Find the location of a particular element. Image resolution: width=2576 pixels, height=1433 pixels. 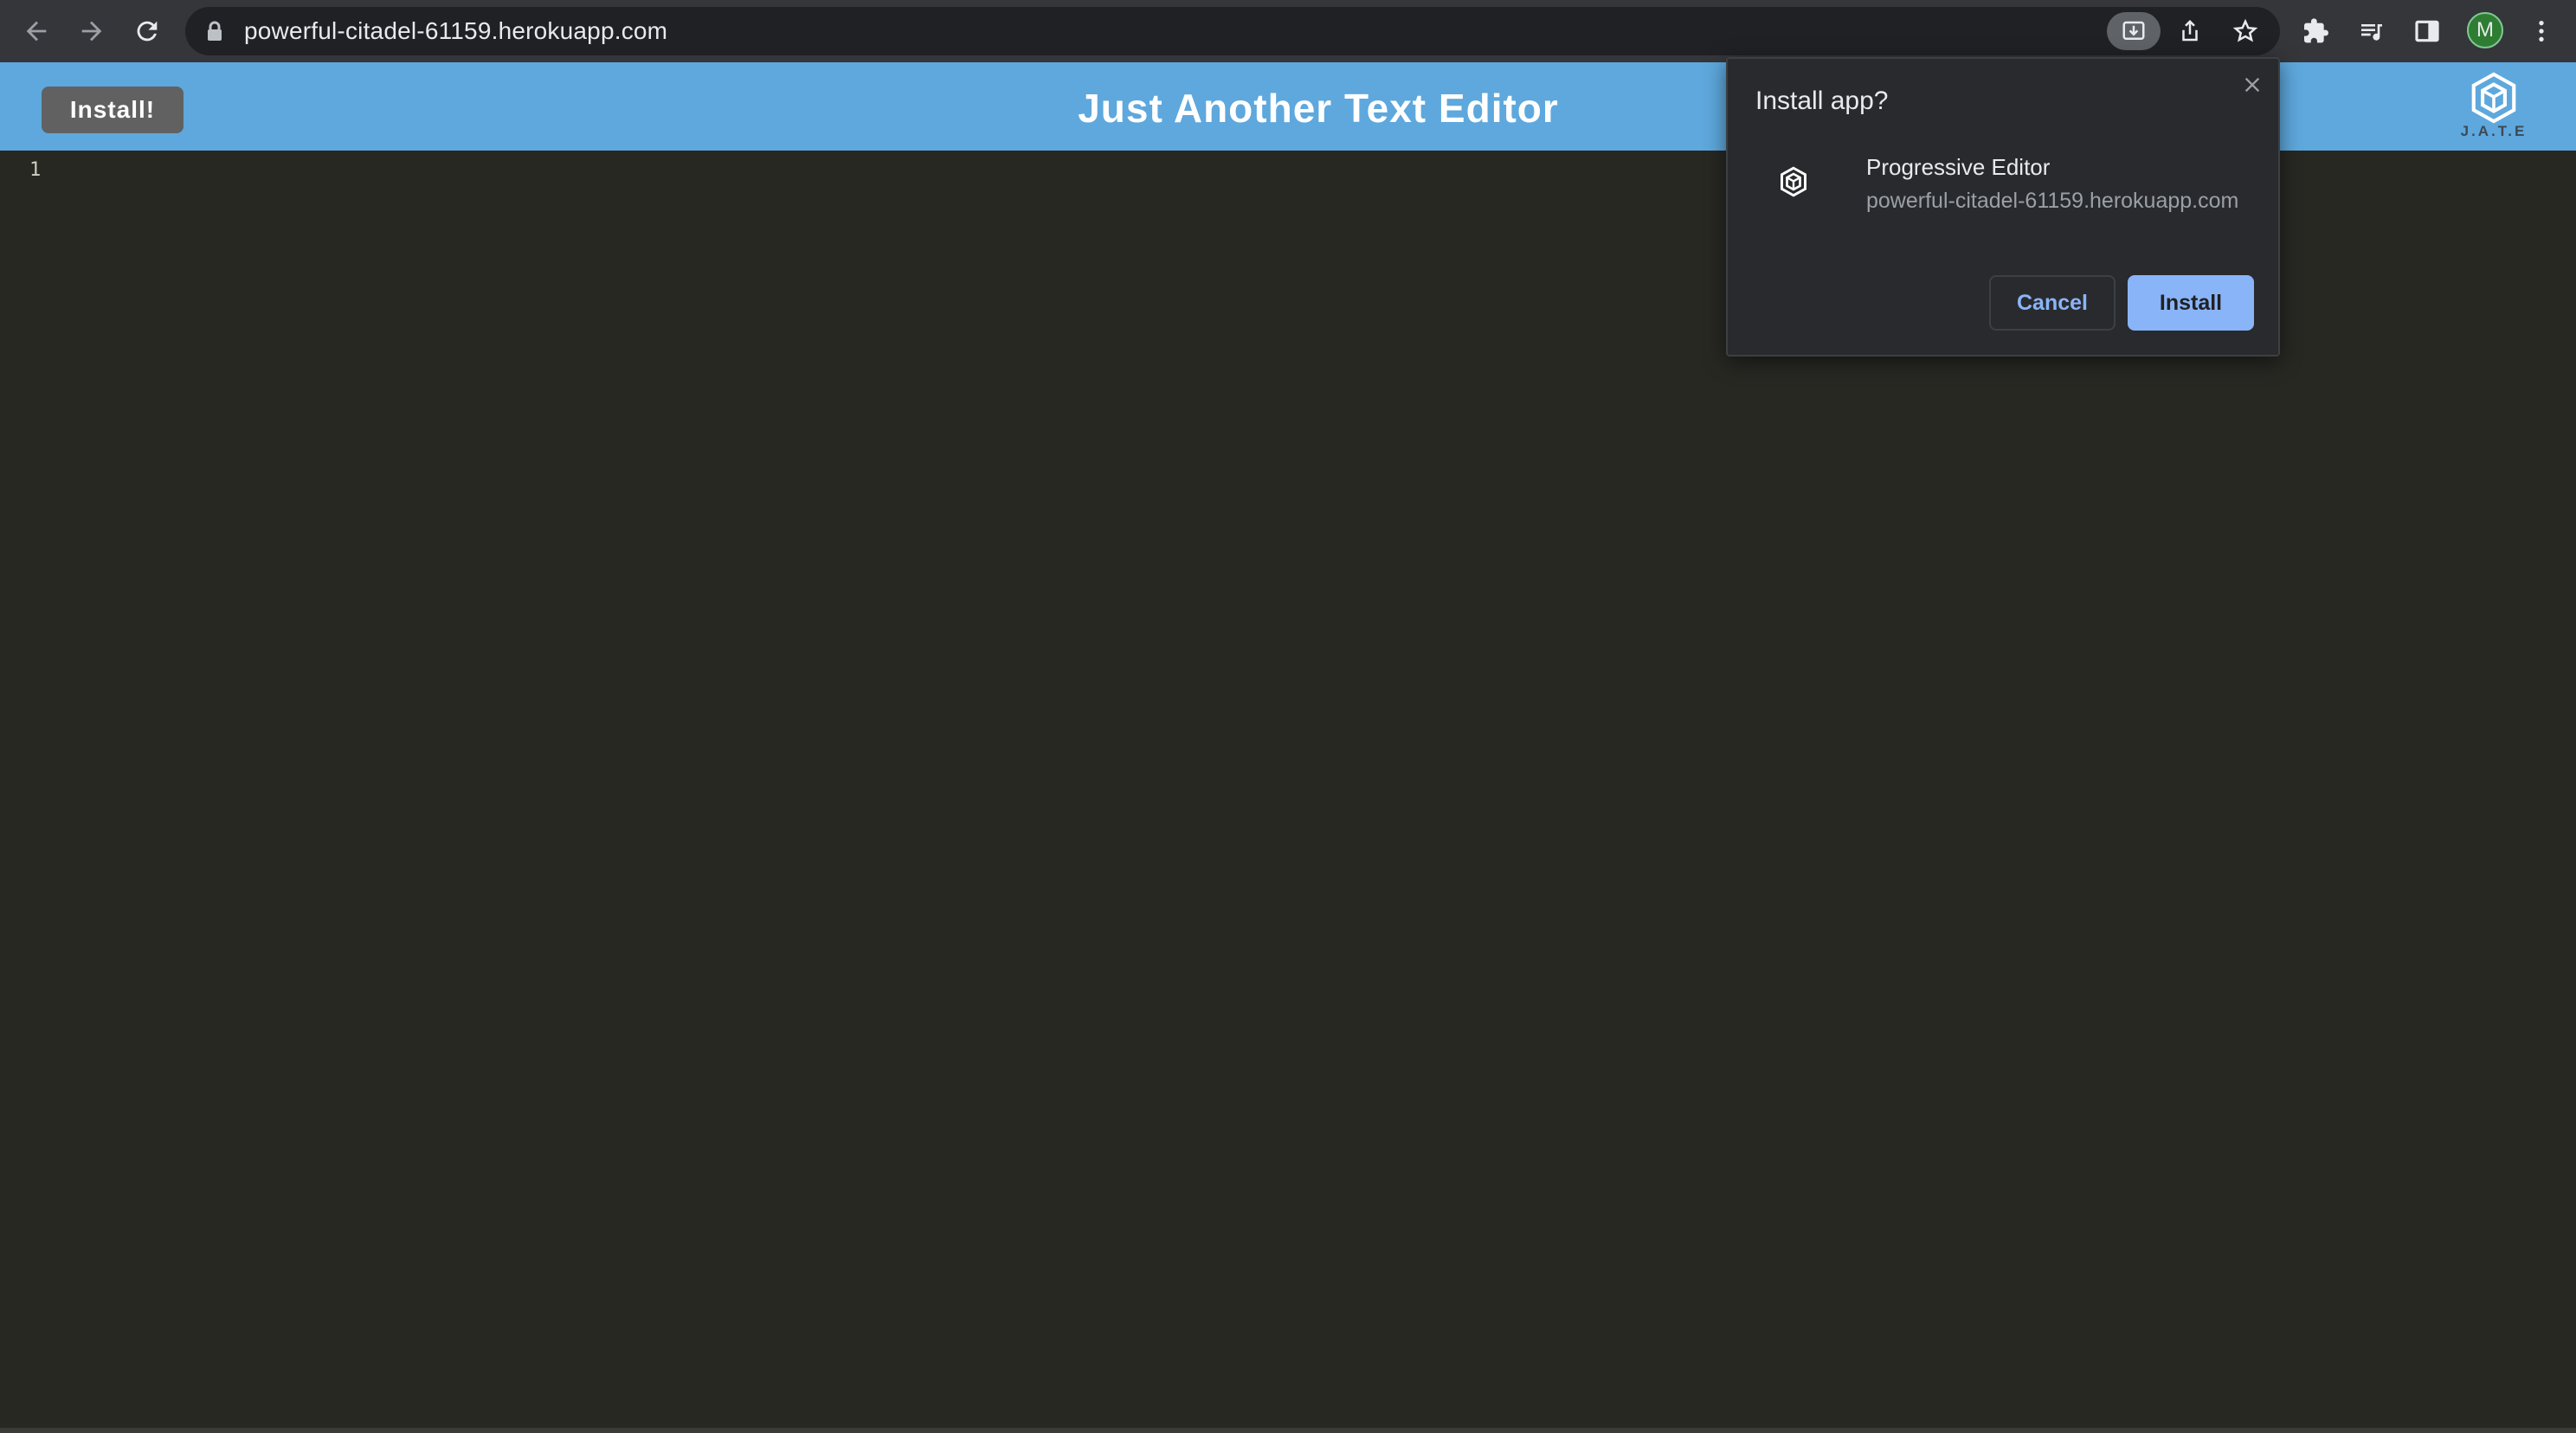

page-title: Just Another Text Editor is located at coordinates (1318, 108).